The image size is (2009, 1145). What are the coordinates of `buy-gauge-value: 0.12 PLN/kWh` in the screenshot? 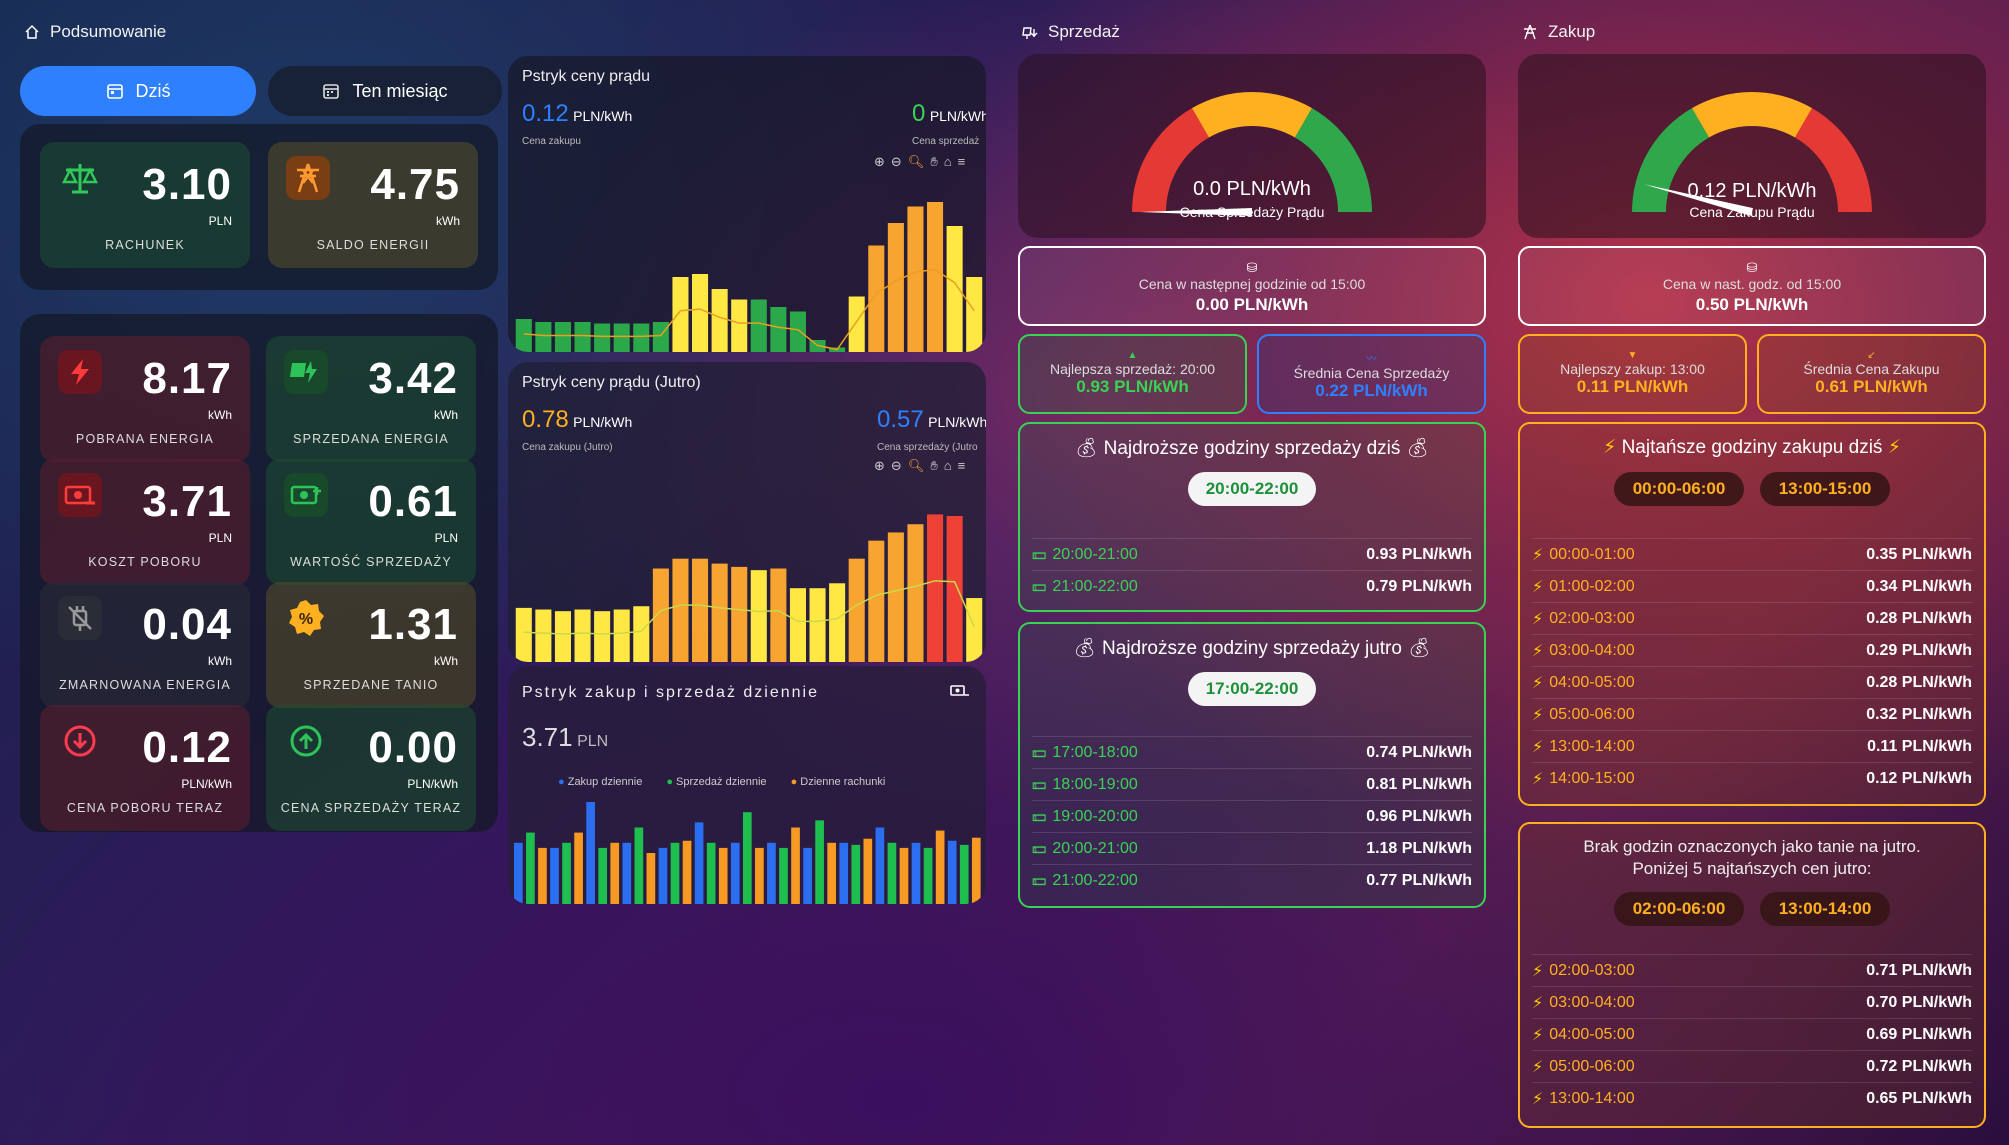 It's located at (1752, 191).